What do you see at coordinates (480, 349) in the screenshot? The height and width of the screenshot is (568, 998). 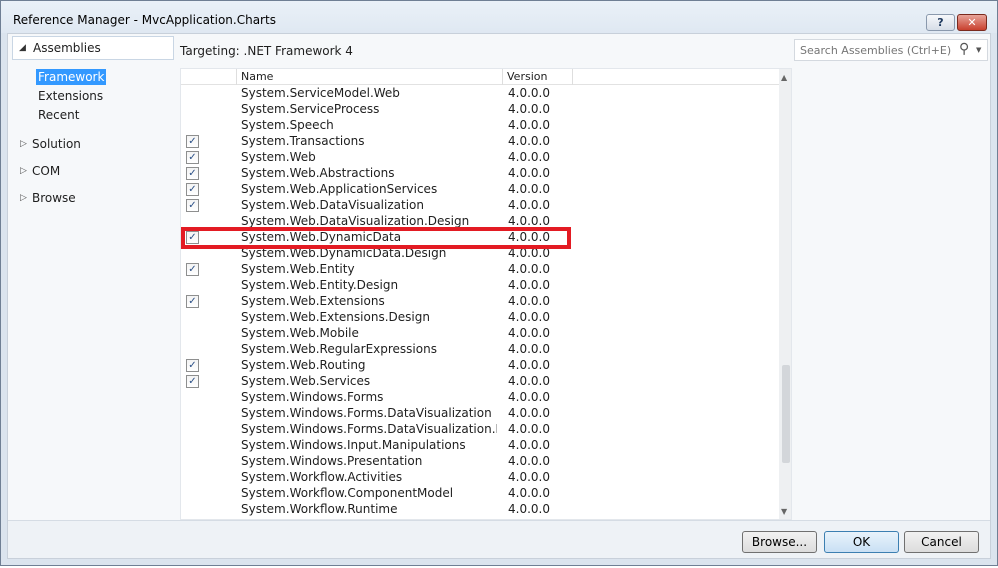 I see `list-item: System.Web.RegularExpressions 4.0.0.0` at bounding box center [480, 349].